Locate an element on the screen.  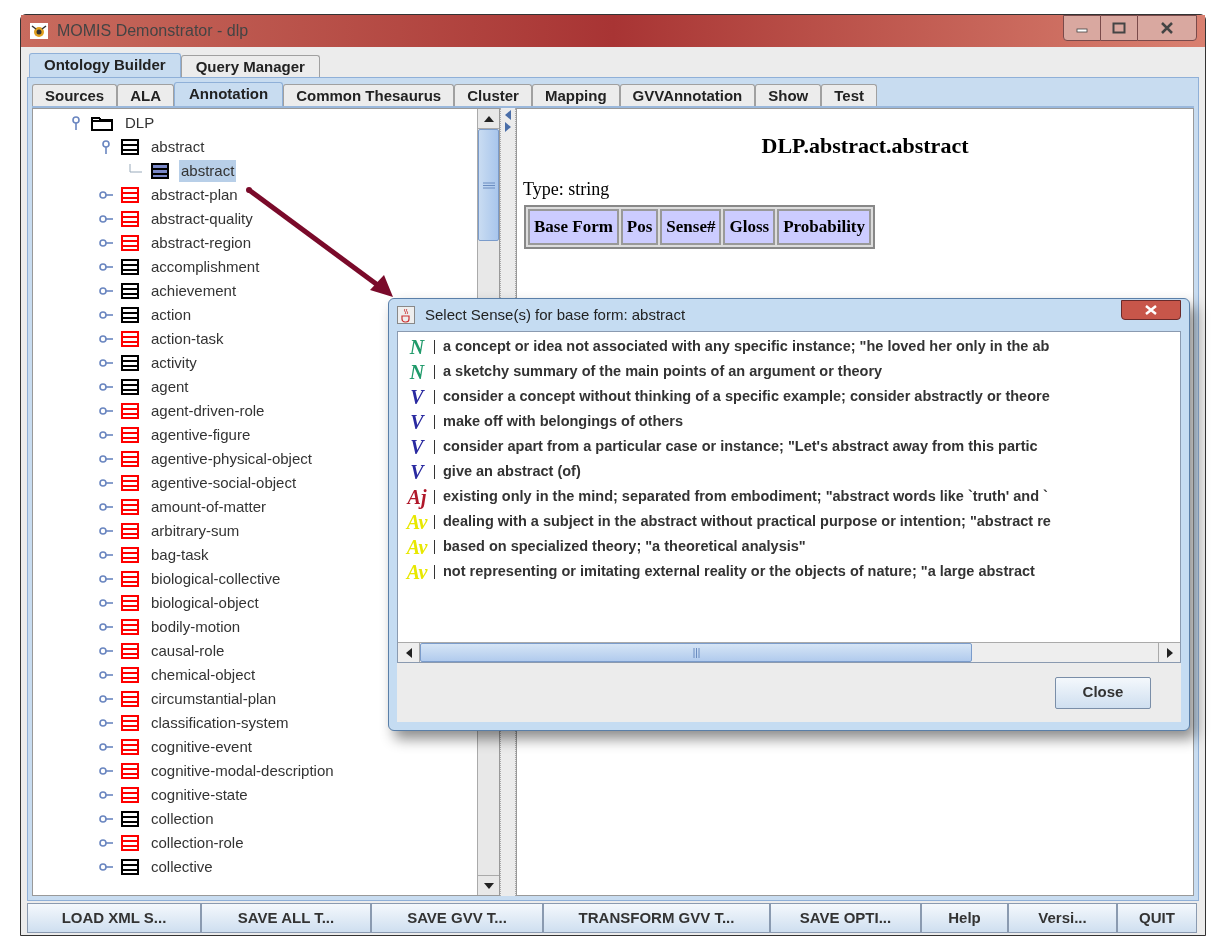
type-label: Type: string is located at coordinates (566, 189).